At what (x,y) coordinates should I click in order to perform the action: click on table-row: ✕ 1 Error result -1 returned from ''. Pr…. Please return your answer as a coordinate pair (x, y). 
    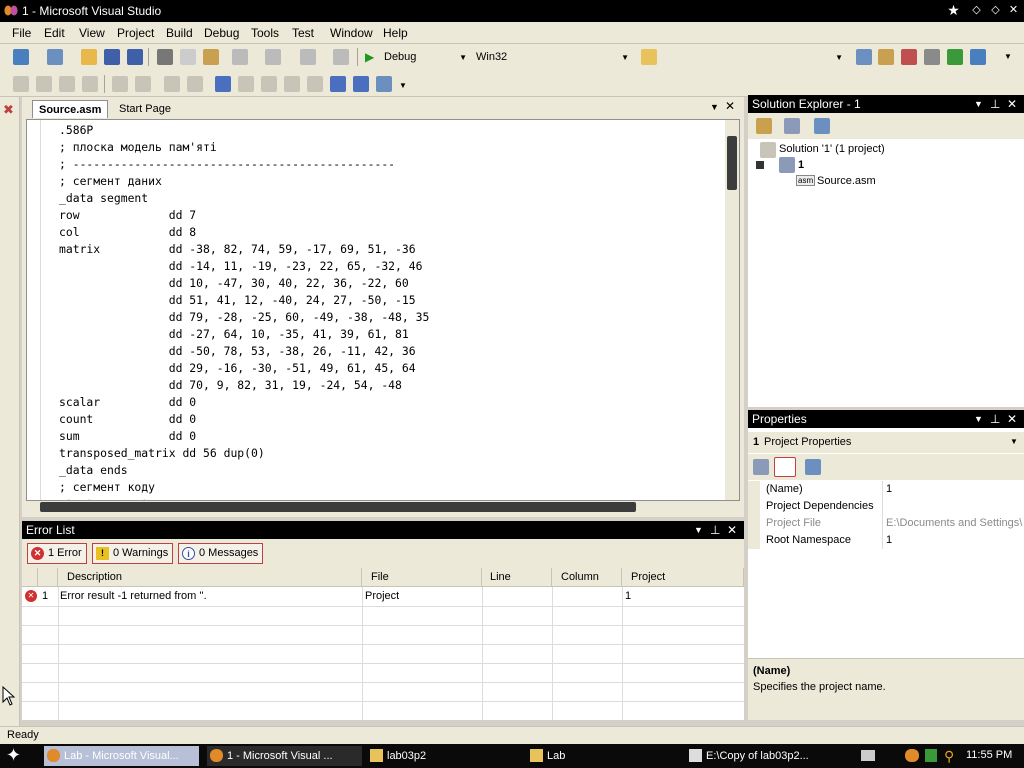
    Looking at the image, I should click on (383, 596).